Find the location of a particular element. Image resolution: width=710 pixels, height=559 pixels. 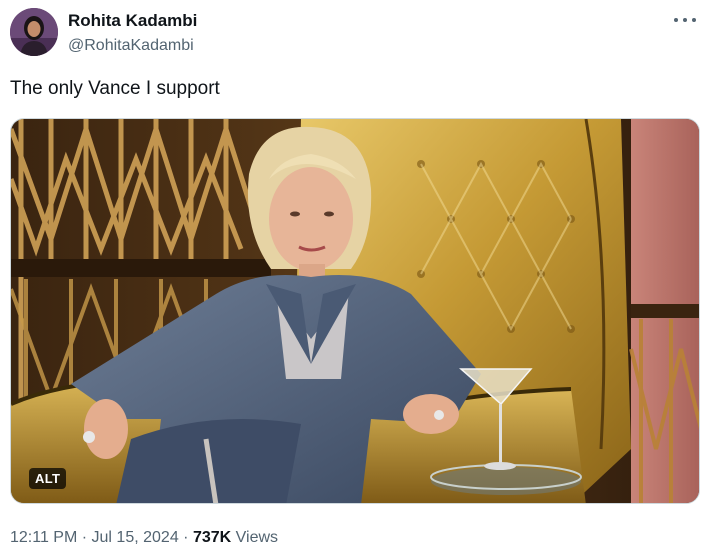

avatar-image is located at coordinates (34, 32).